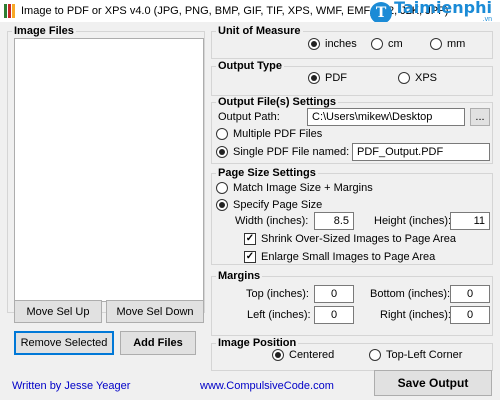 The image size is (500, 400). What do you see at coordinates (413, 221) in the screenshot?
I see `height-label: Height (inches):` at bounding box center [413, 221].